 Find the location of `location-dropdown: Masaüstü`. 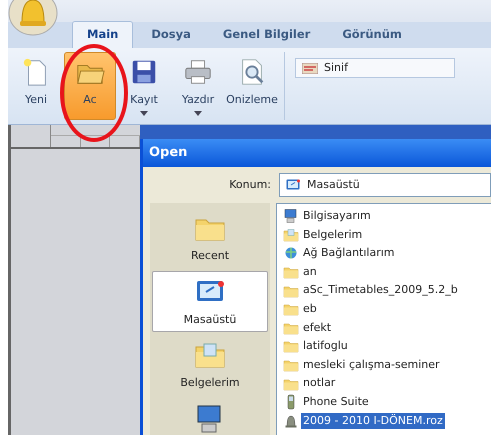

location-dropdown: Masaüstü is located at coordinates (385, 185).